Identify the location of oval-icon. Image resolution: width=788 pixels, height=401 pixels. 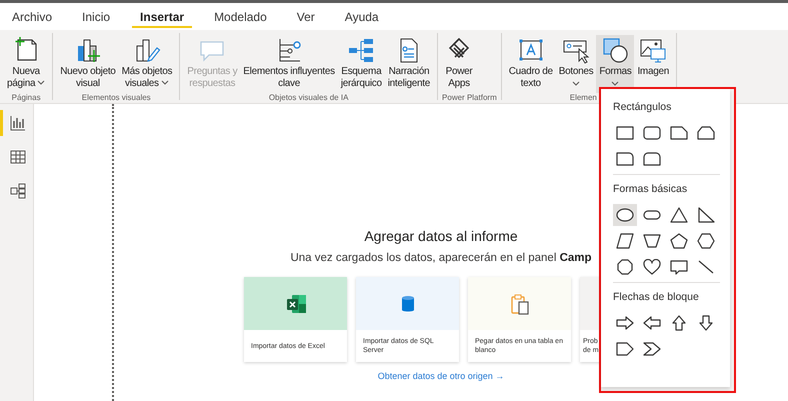
(625, 215).